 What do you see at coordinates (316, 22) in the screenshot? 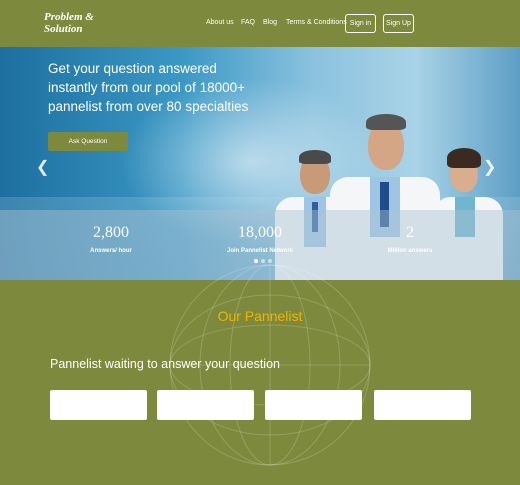
I see `nav-terms: Terms & Conditions` at bounding box center [316, 22].